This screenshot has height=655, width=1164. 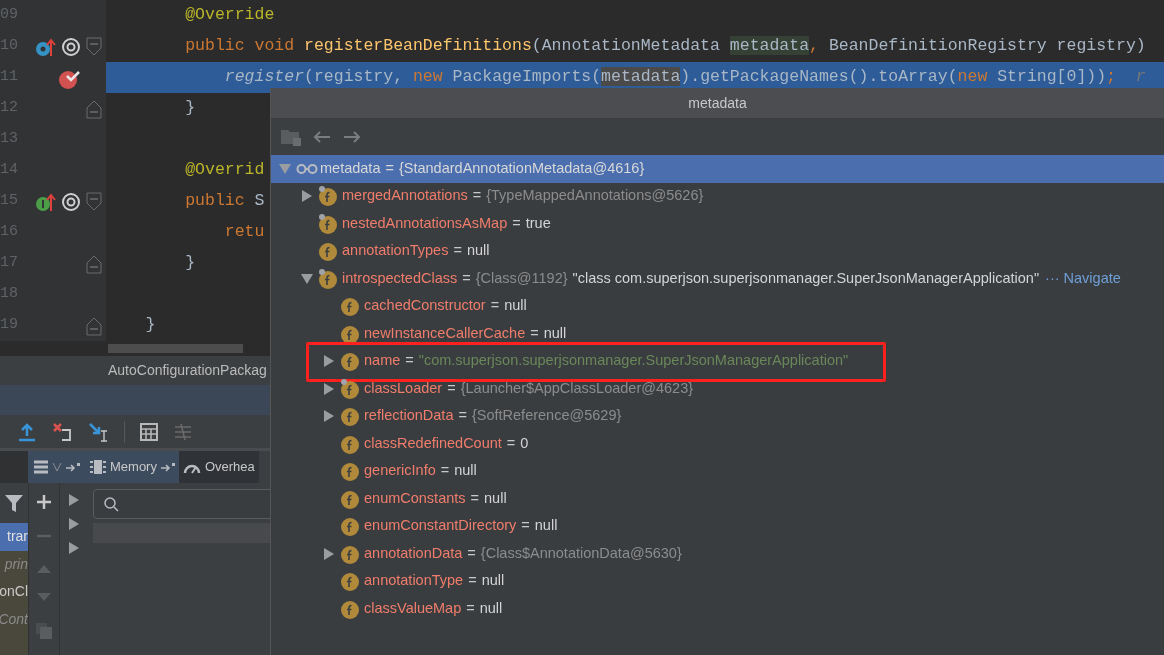 What do you see at coordinates (717, 361) in the screenshot?
I see `tree-row: name = "com.superjson.superjsonmanager.SuperJsonManagerApplication"` at bounding box center [717, 361].